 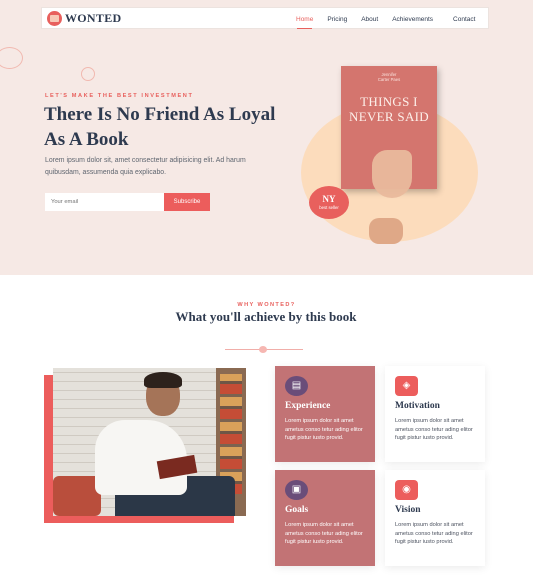 I want to click on divider-dot, so click(x=263, y=349).